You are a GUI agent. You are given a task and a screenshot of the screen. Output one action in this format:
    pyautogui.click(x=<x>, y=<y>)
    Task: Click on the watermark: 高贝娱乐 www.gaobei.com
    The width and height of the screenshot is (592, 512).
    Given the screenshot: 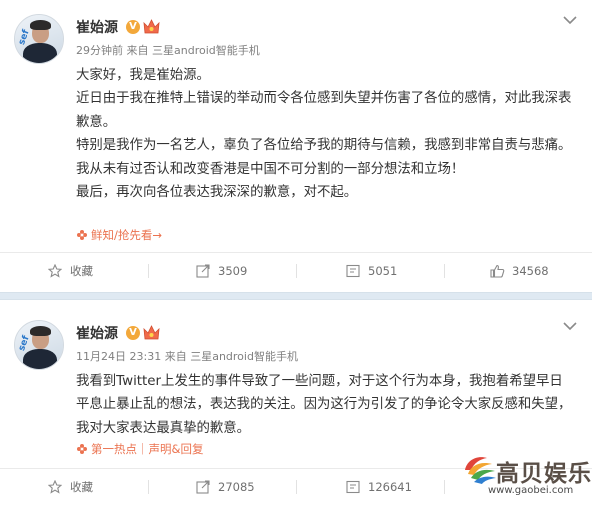 What is the action you would take?
    pyautogui.click(x=526, y=476)
    